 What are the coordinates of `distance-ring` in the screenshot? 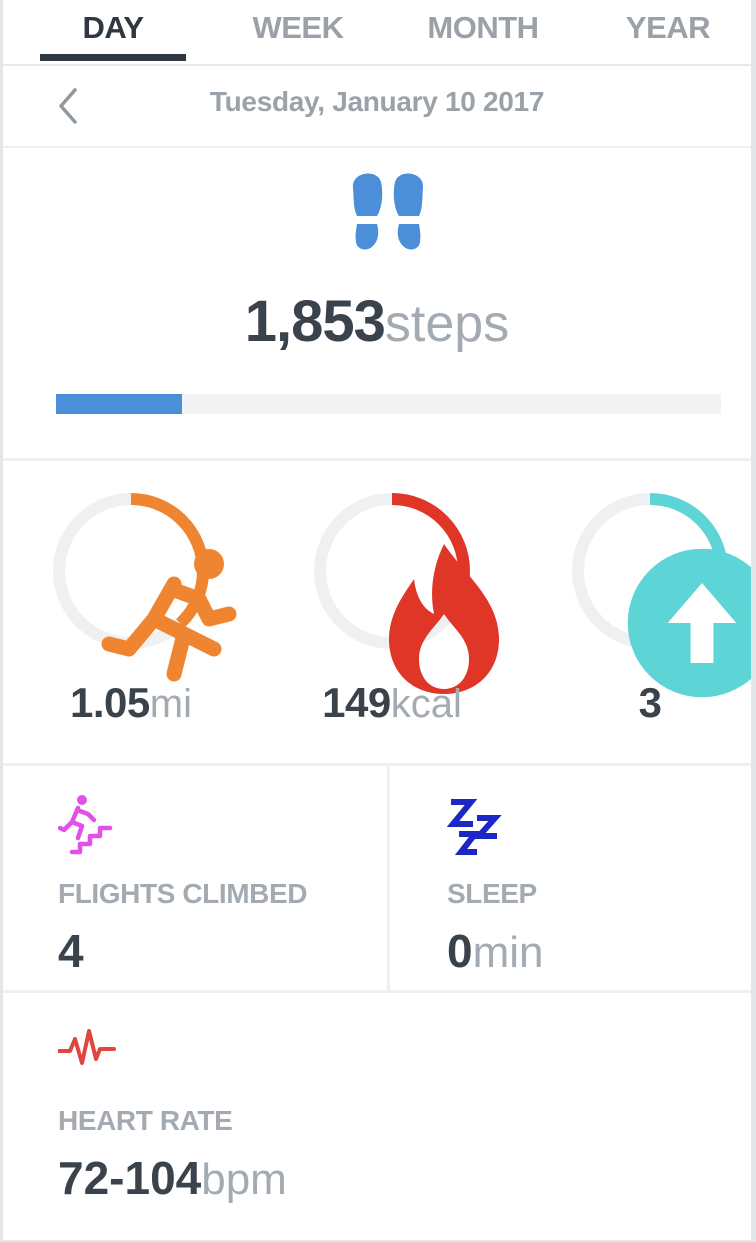 It's located at (144, 586).